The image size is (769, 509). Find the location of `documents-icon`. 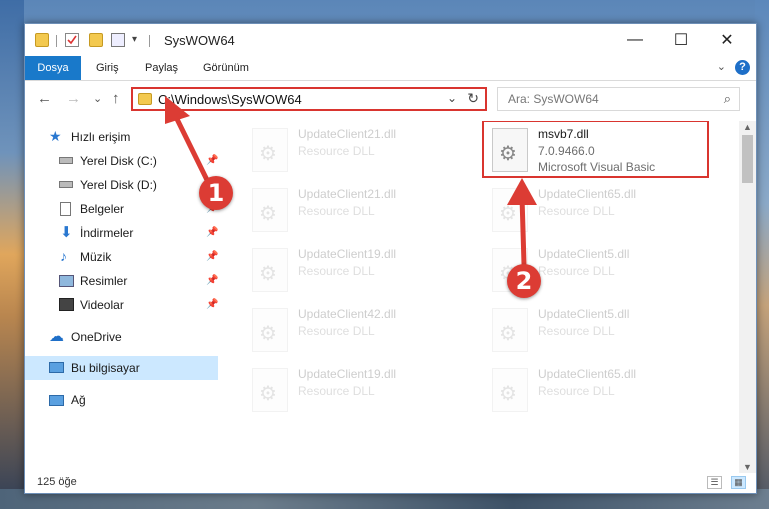

documents-icon is located at coordinates (65, 209).